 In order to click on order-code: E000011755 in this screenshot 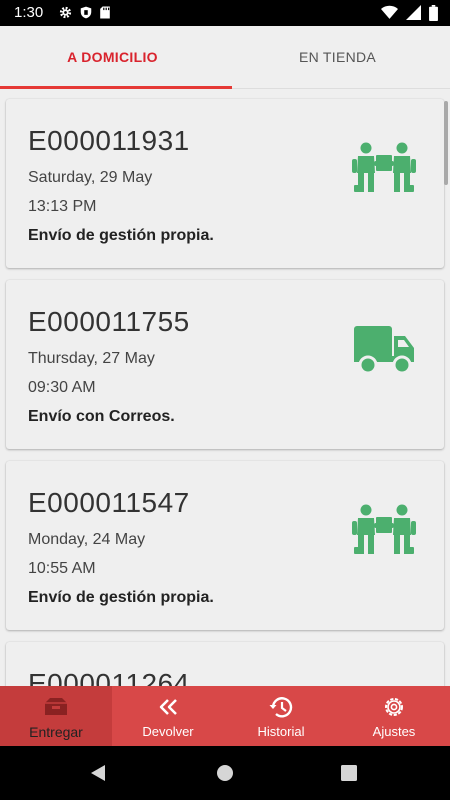, I will do `click(109, 321)`.